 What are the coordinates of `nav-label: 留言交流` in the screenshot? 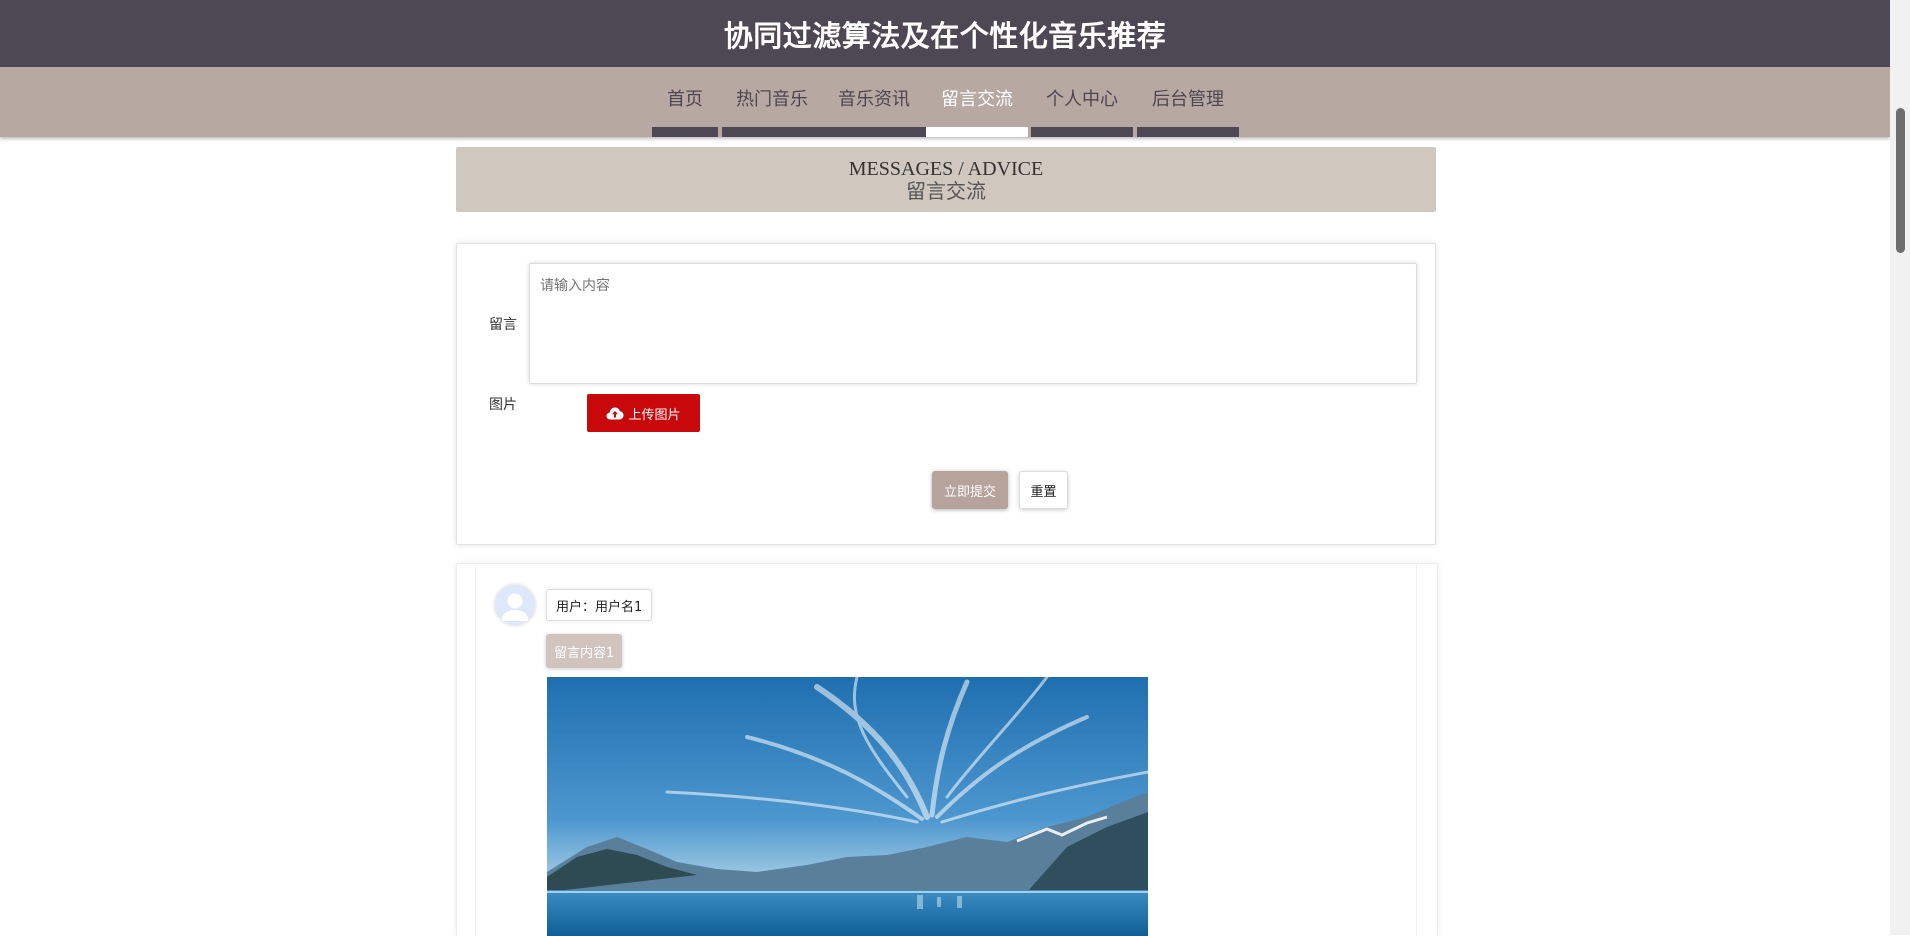 It's located at (977, 99).